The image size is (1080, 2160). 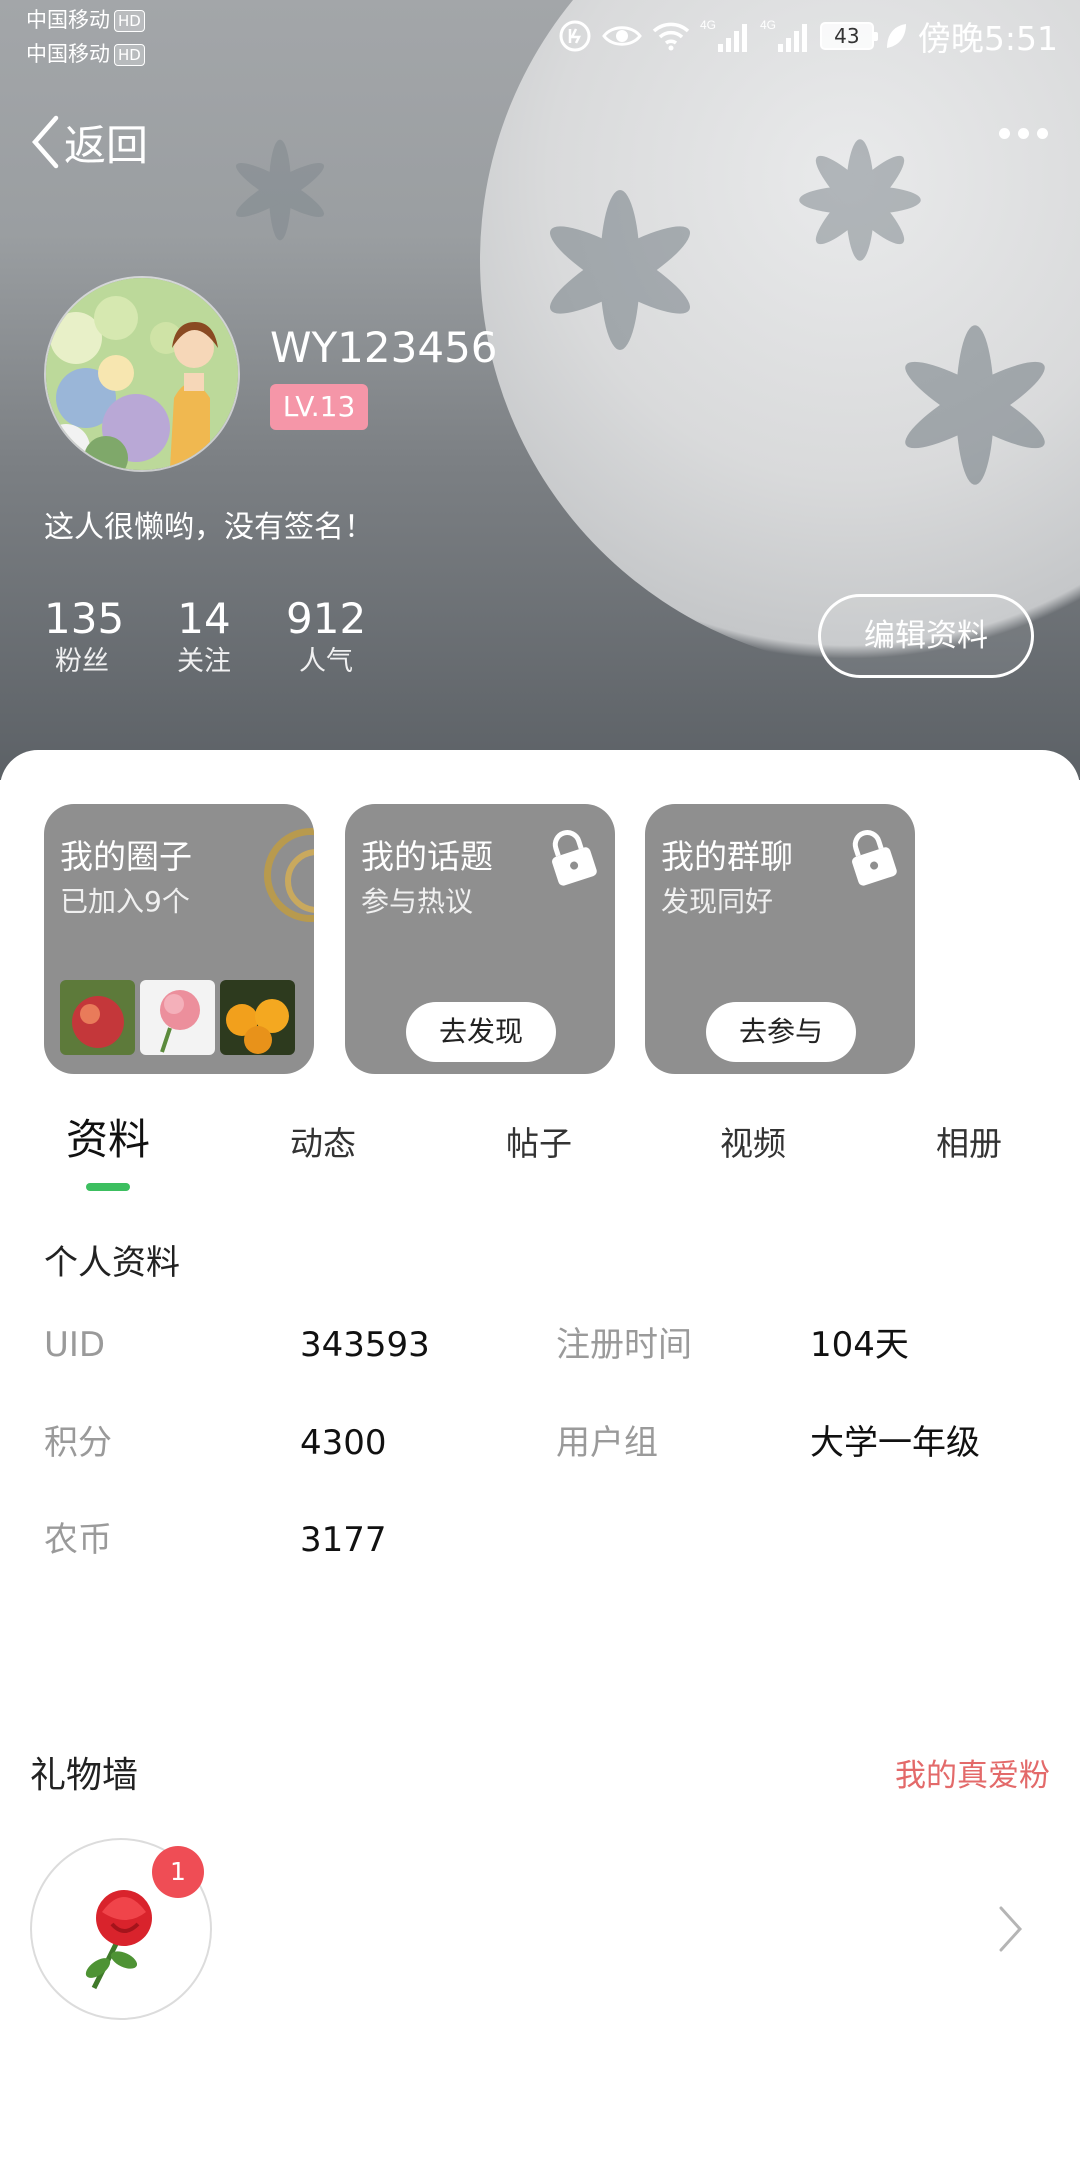 What do you see at coordinates (179, 939) in the screenshot?
I see `card-my-circles: 我的圈子 已加入9个` at bounding box center [179, 939].